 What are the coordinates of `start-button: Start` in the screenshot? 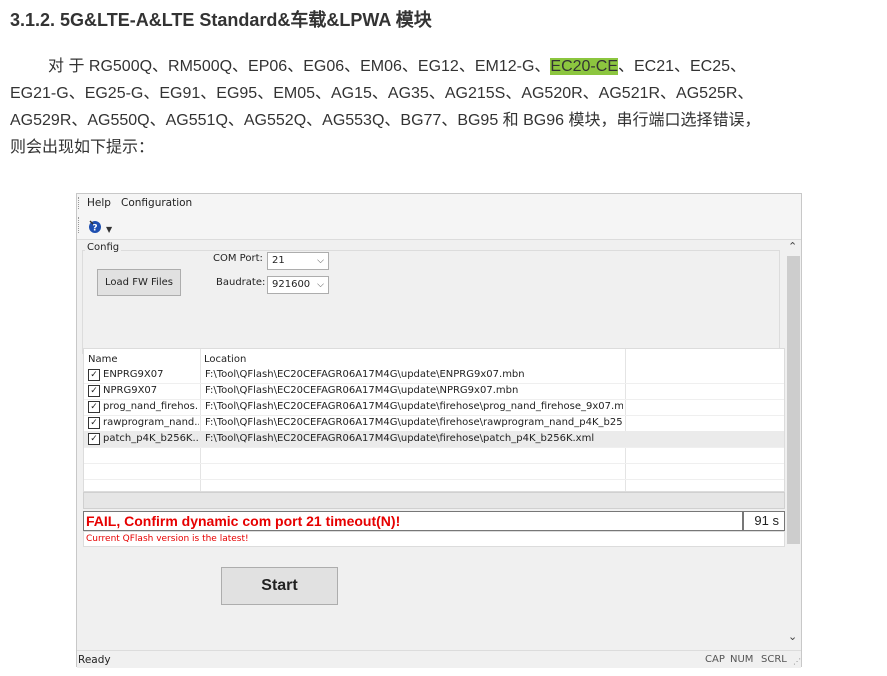 It's located at (279, 586).